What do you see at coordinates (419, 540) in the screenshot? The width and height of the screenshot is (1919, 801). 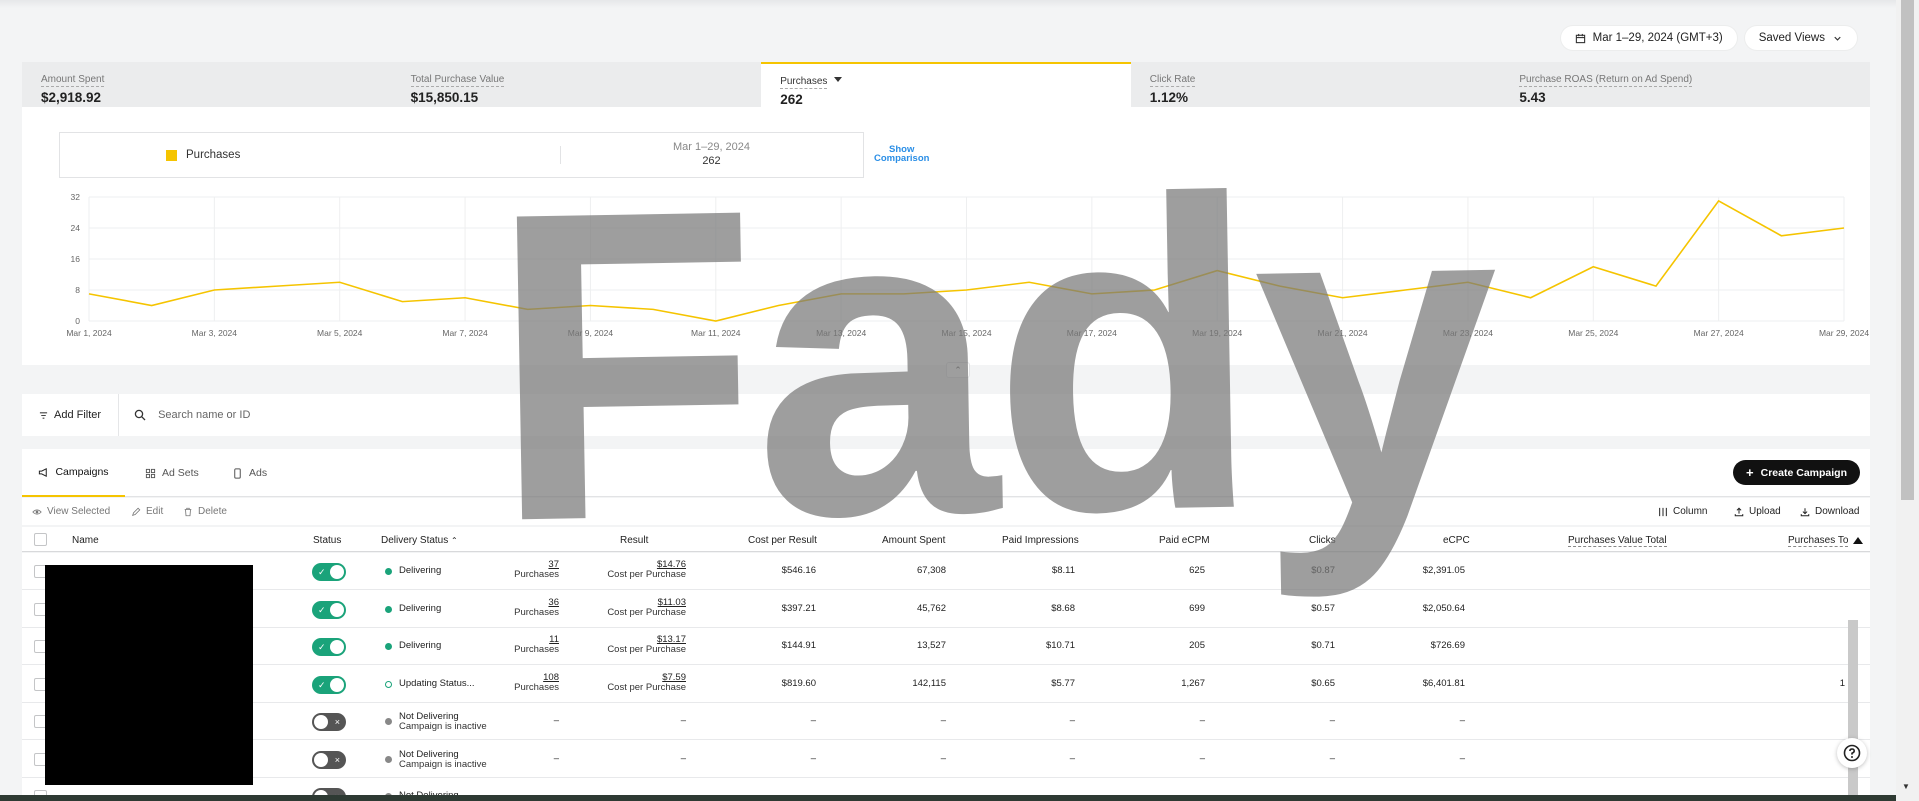 I see `col-delivery-status: Delivery Status ⌃` at bounding box center [419, 540].